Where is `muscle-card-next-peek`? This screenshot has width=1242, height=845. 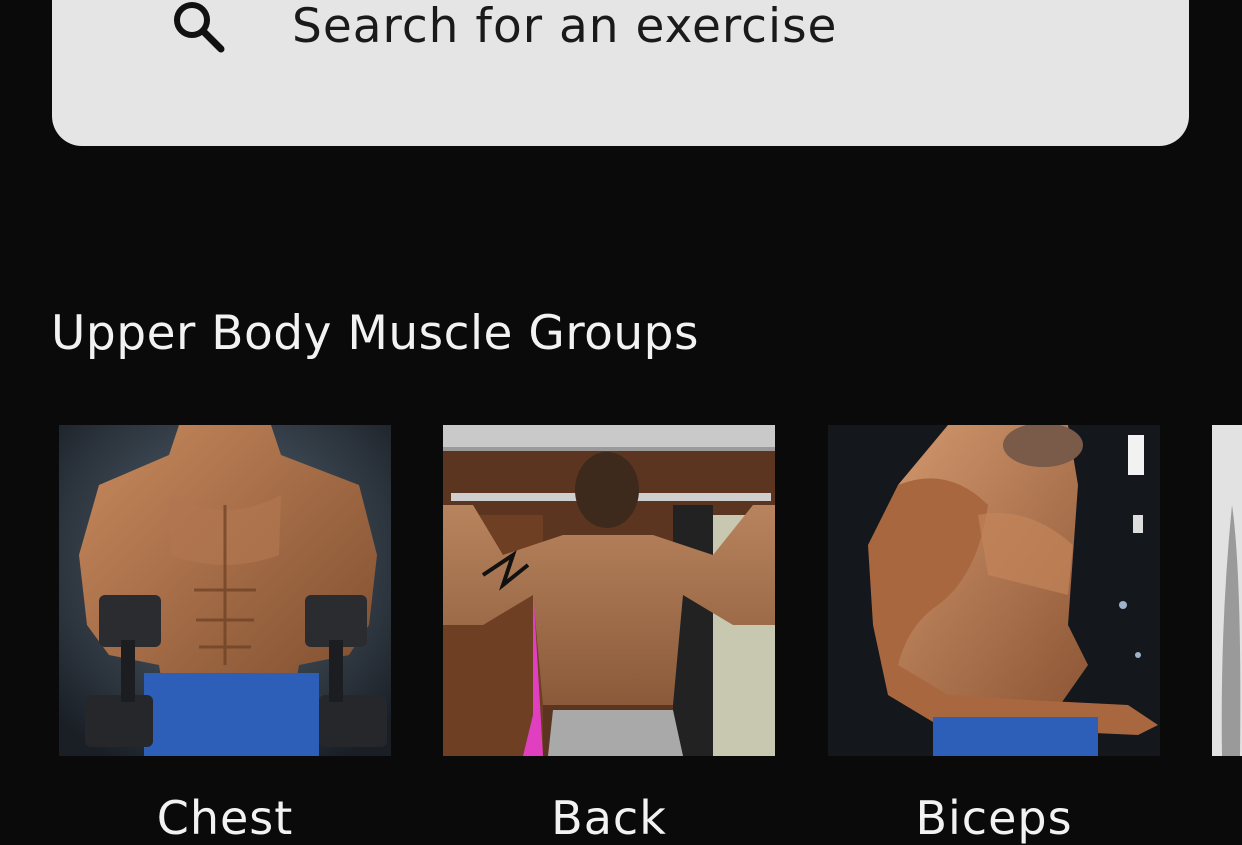
muscle-card-next-peek is located at coordinates (1227, 590).